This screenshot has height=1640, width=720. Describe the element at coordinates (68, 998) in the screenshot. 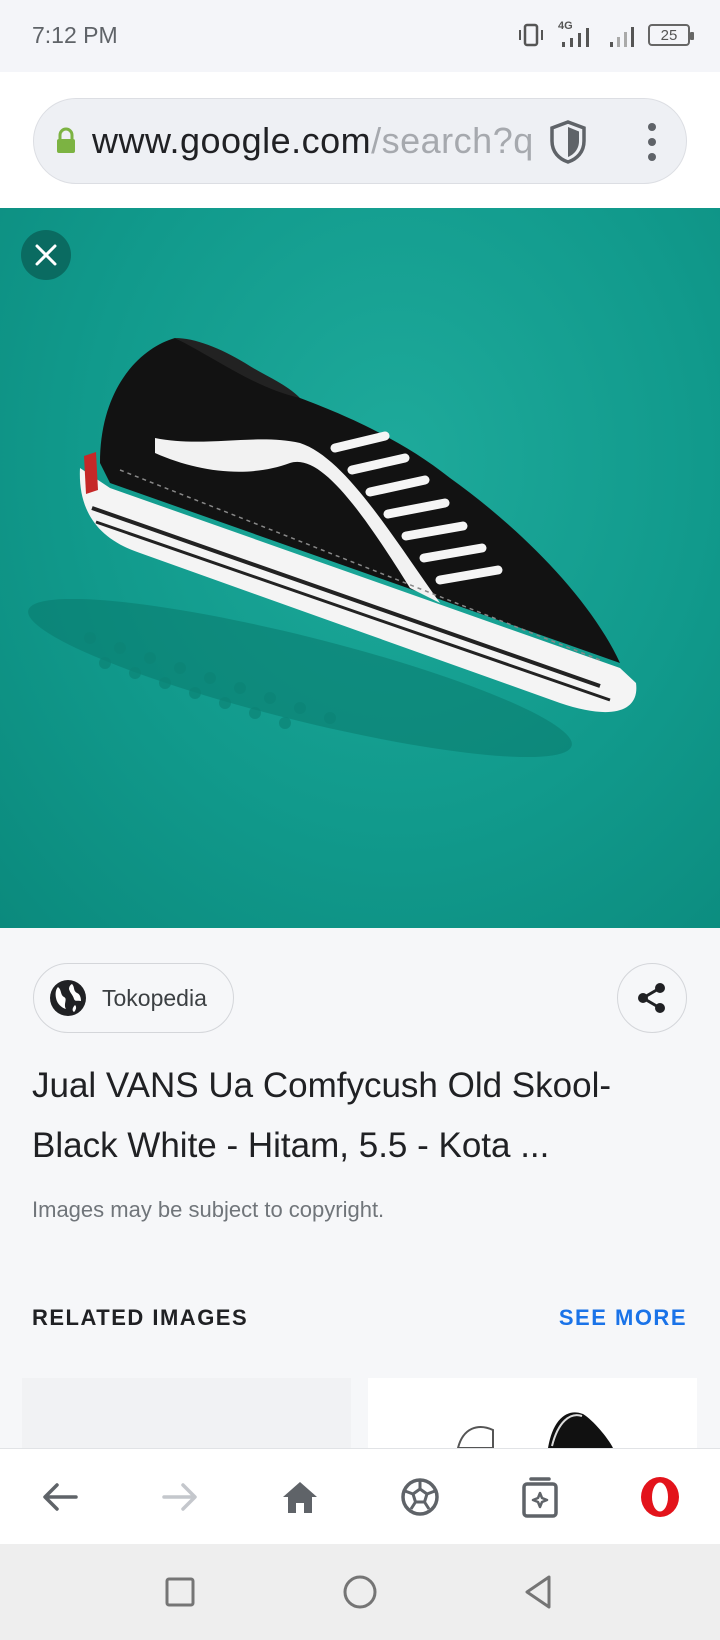

I see `globe-icon` at that location.